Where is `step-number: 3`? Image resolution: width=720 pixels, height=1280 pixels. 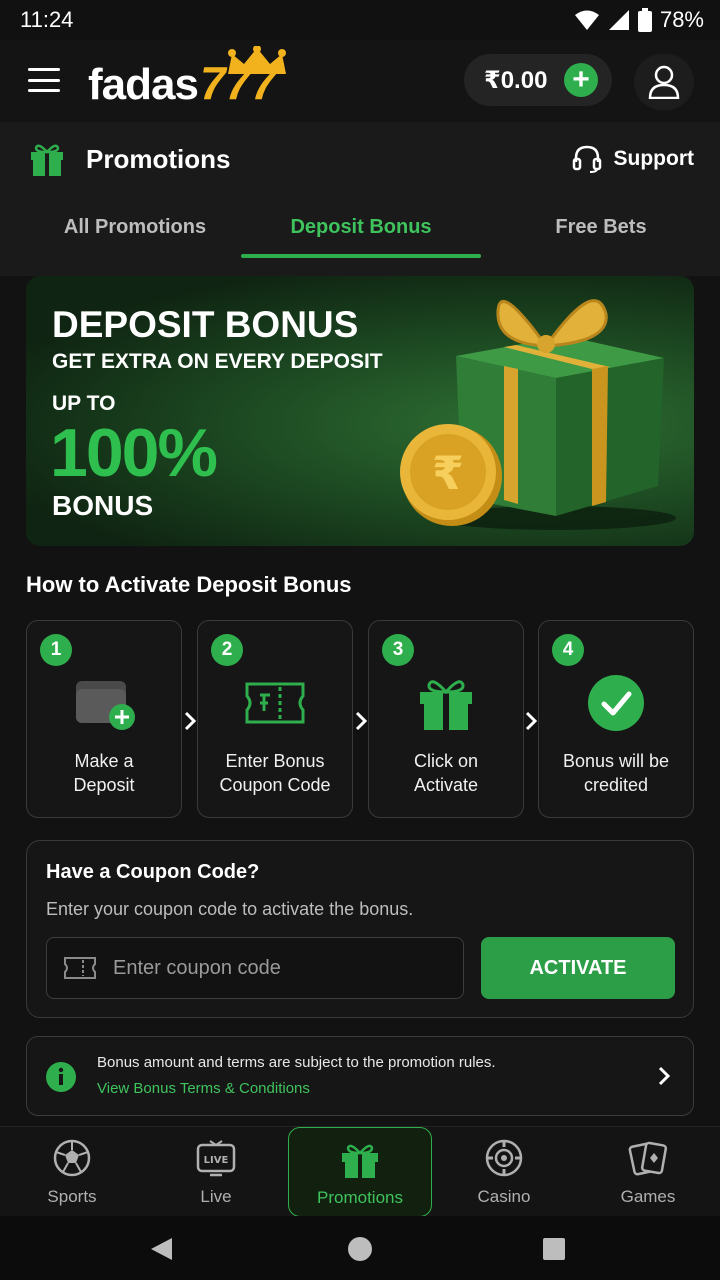
step-number: 3 is located at coordinates (398, 650).